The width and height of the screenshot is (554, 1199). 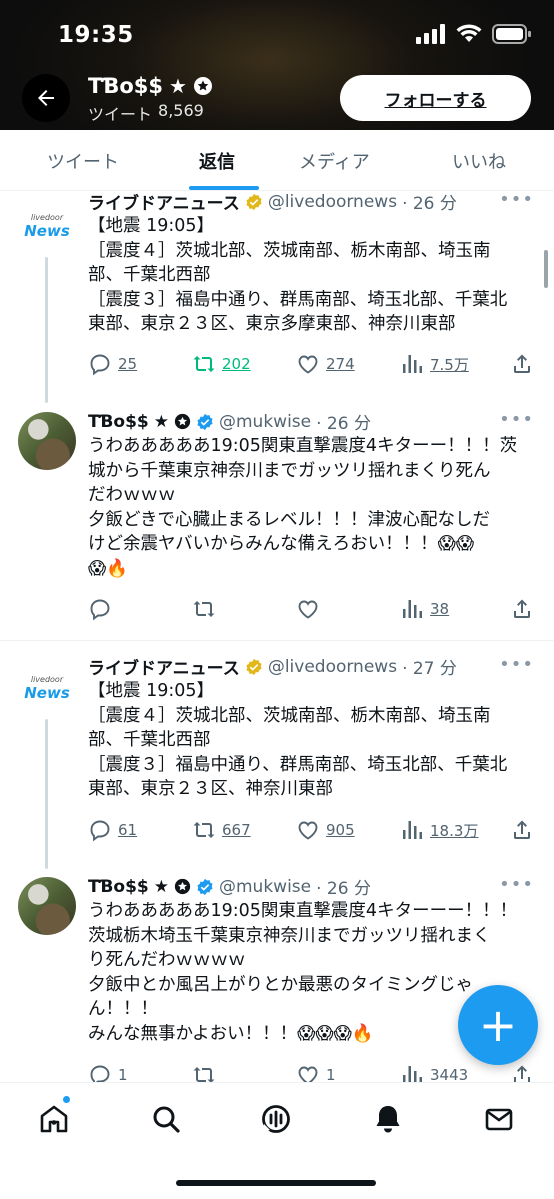 What do you see at coordinates (123, 1074) in the screenshot?
I see `reply-count: 1` at bounding box center [123, 1074].